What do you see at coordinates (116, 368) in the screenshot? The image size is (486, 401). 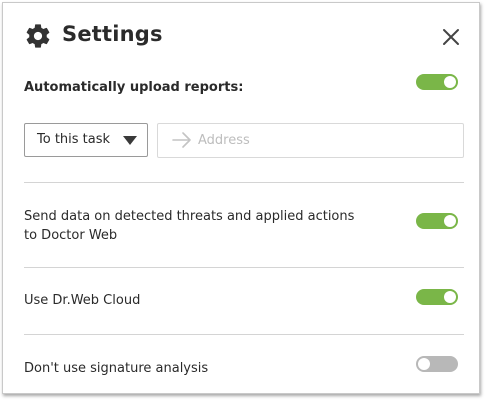 I see `no-signature-analysis-label: Don't use signature analysis` at bounding box center [116, 368].